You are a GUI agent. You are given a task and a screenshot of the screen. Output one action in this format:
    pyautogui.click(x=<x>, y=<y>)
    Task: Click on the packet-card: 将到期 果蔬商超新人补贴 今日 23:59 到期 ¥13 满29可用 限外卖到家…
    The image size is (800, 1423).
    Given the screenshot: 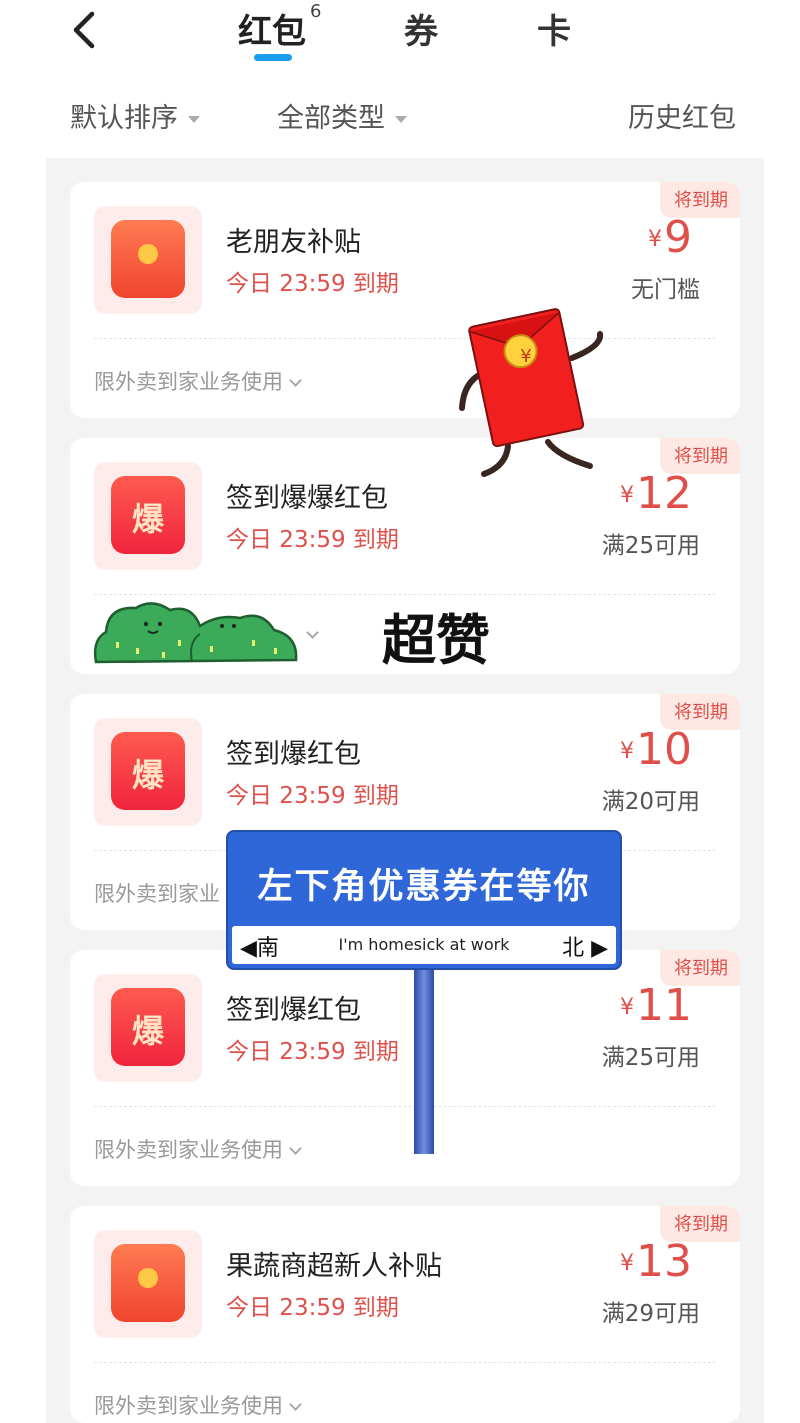 What is the action you would take?
    pyautogui.click(x=405, y=1314)
    